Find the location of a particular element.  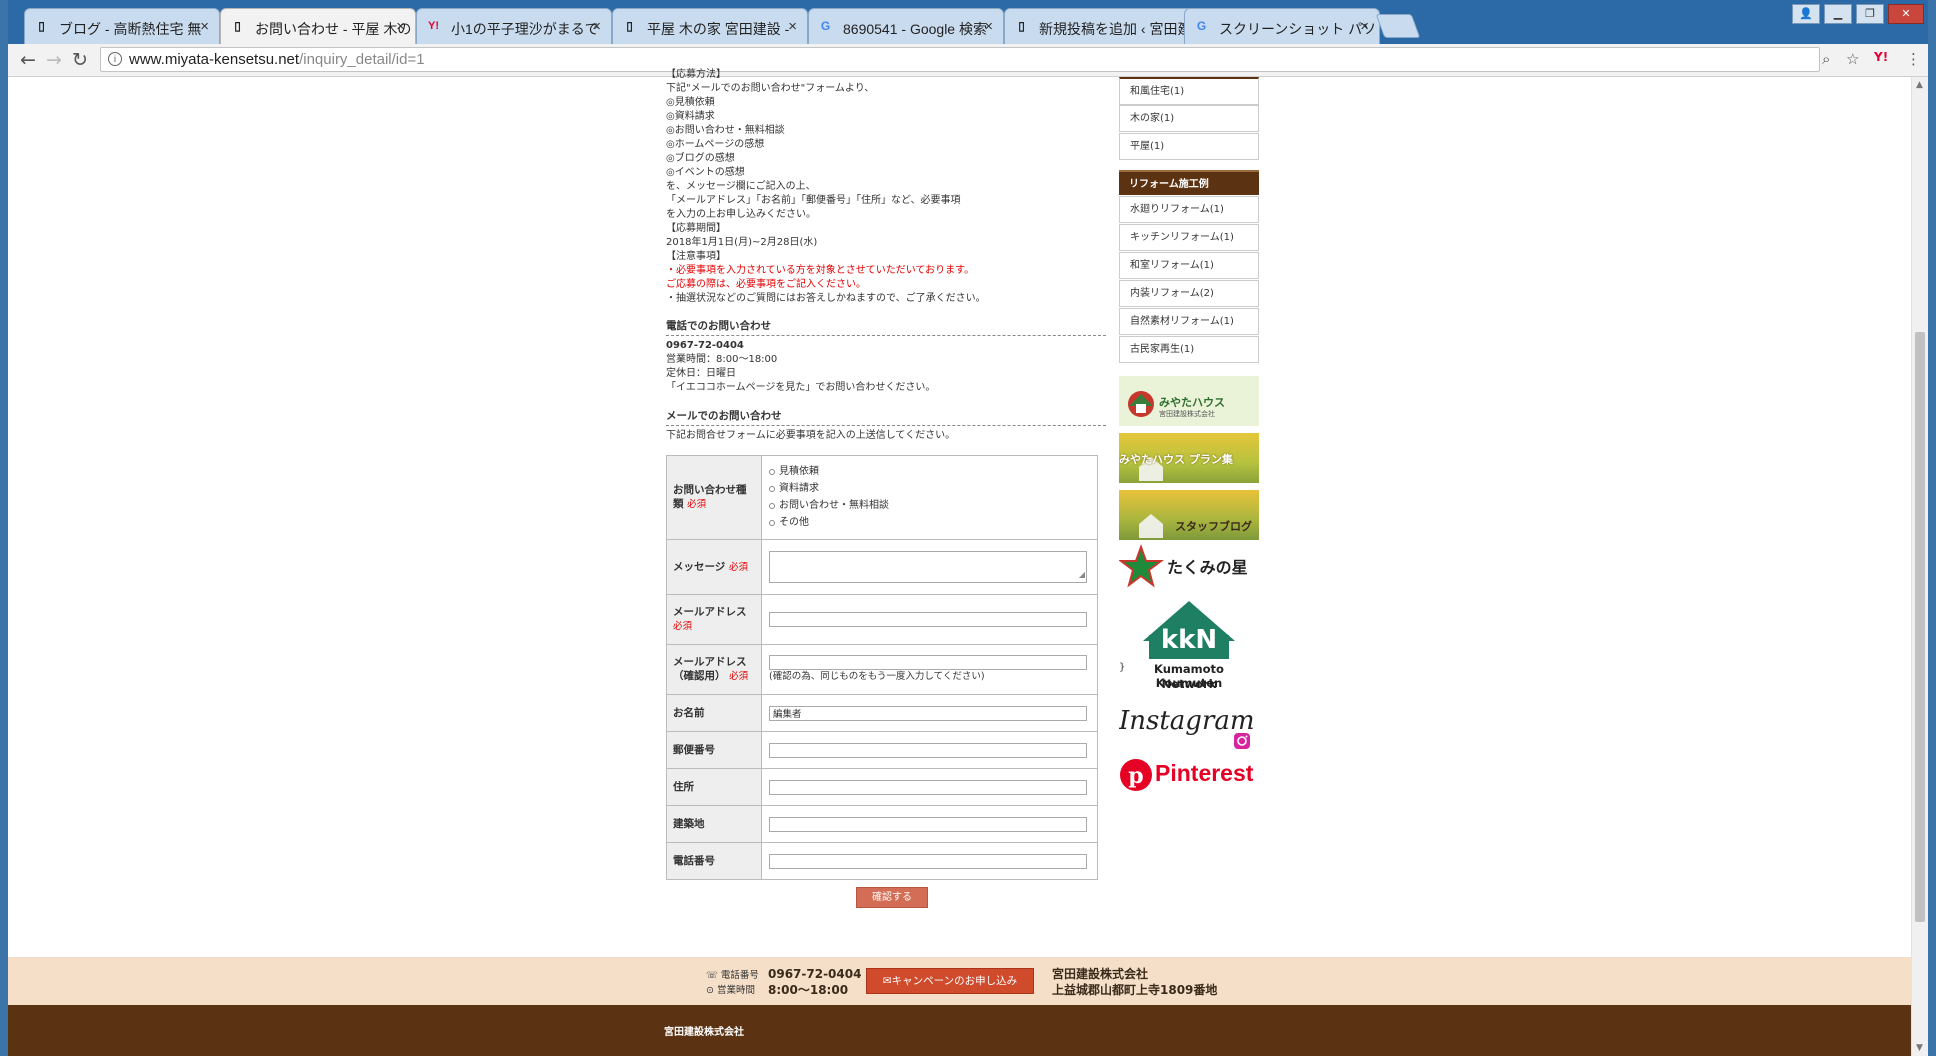

user-icon: 👤 is located at coordinates (1806, 14).